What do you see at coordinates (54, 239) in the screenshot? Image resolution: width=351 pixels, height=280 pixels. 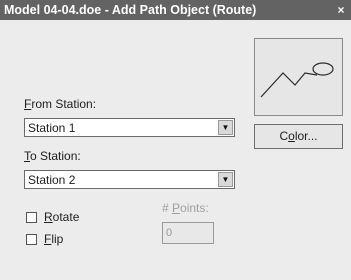 I see `flip-label: Flip` at bounding box center [54, 239].